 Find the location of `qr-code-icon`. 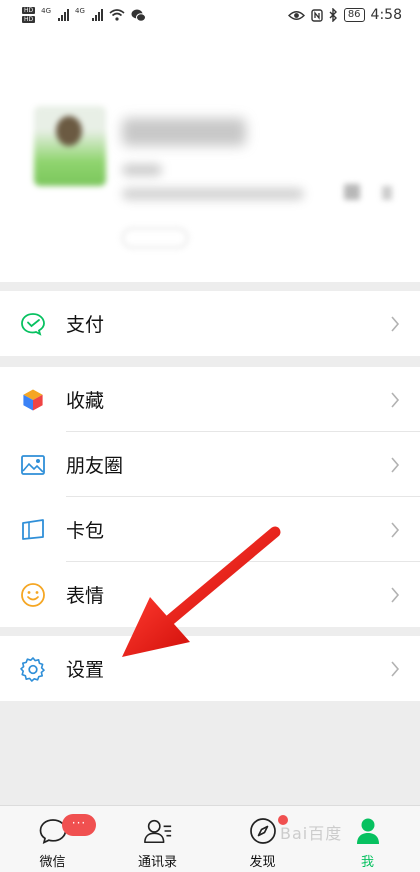

qr-code-icon is located at coordinates (352, 192).